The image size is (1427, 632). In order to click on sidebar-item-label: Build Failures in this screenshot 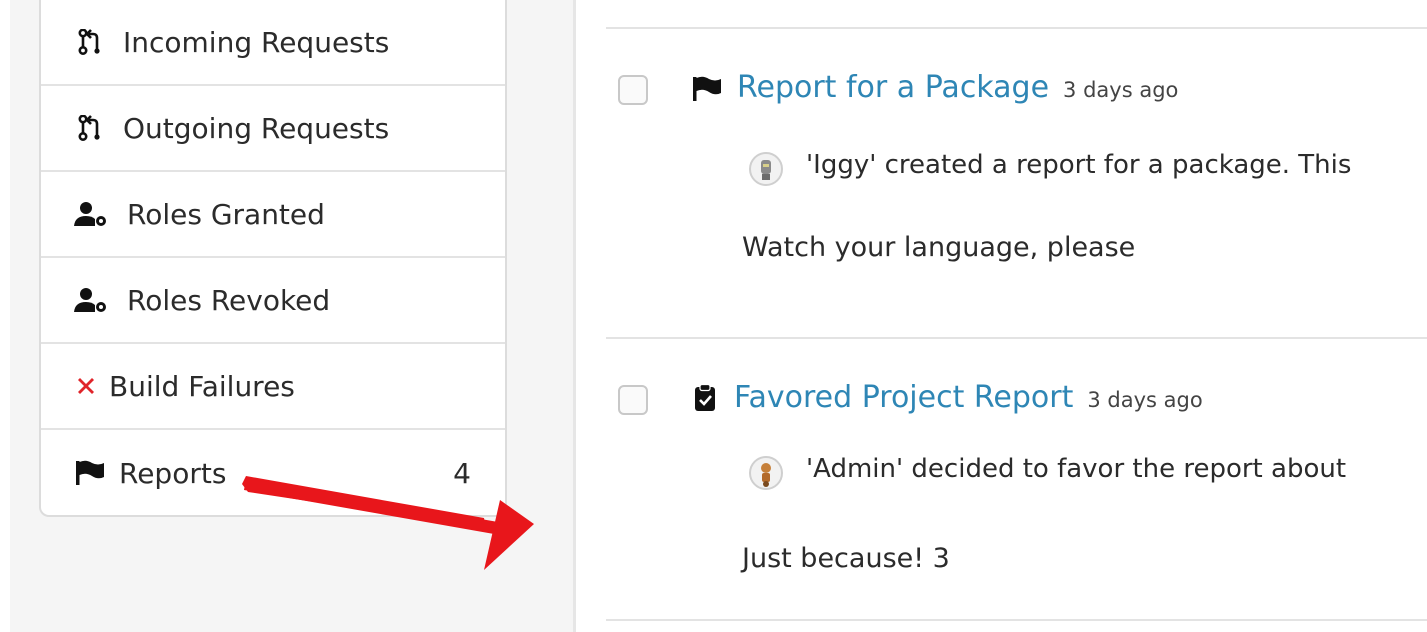, I will do `click(202, 386)`.